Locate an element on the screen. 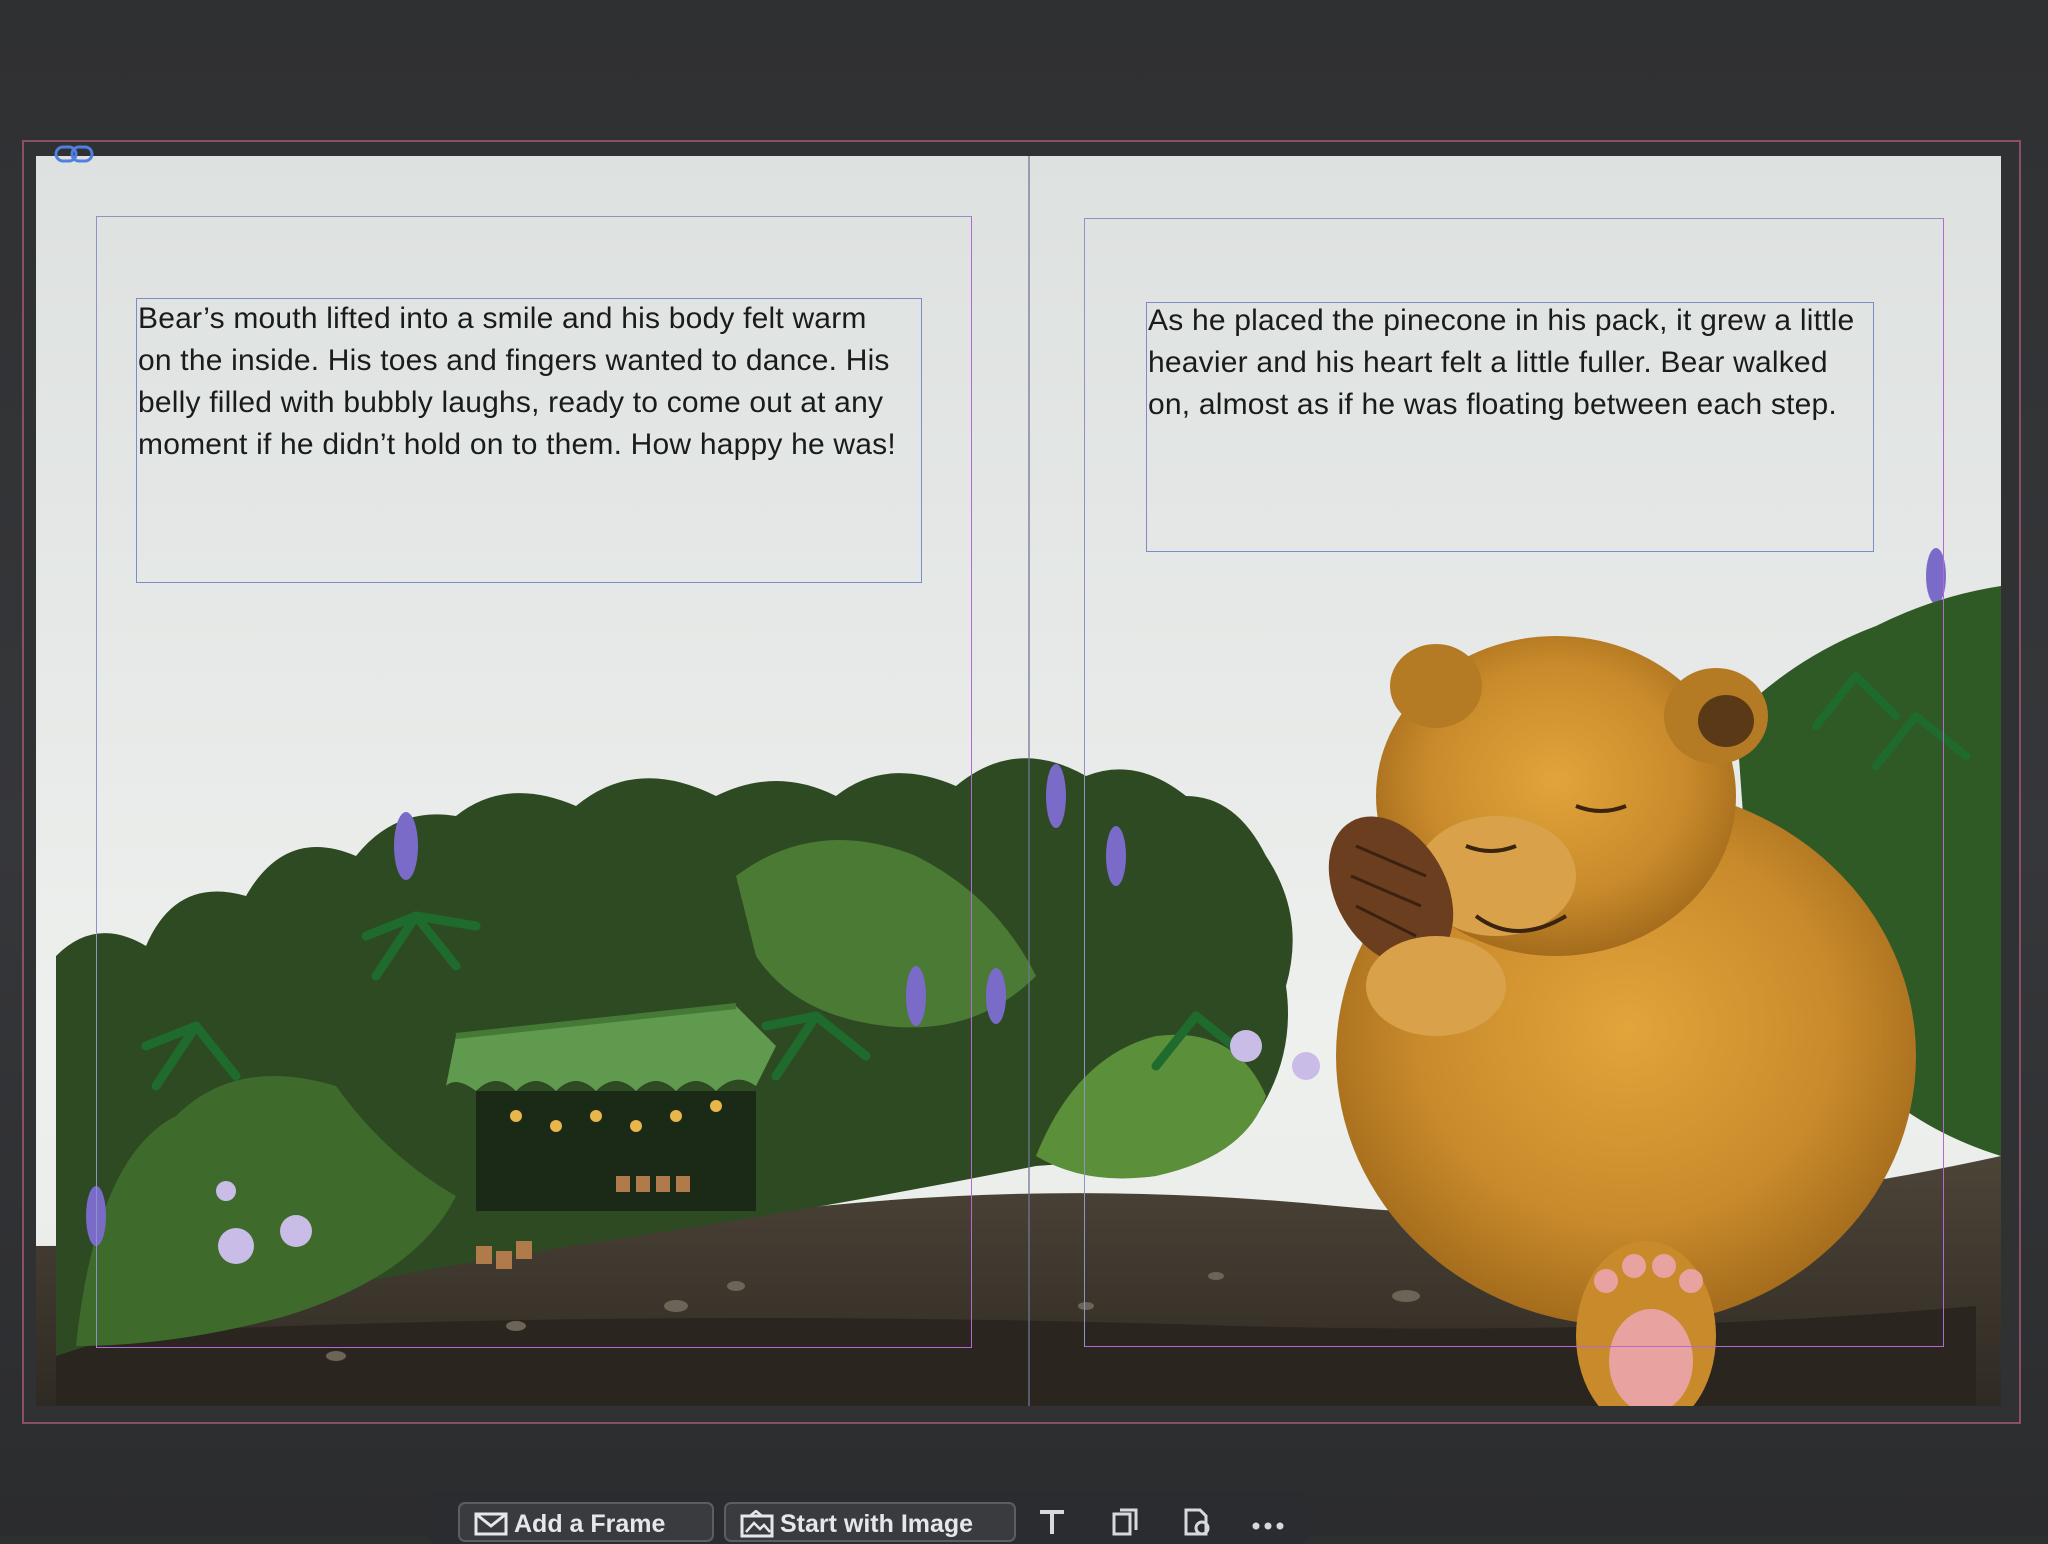 The width and height of the screenshot is (2048, 1544). mail-frame-icon is located at coordinates (491, 1524).